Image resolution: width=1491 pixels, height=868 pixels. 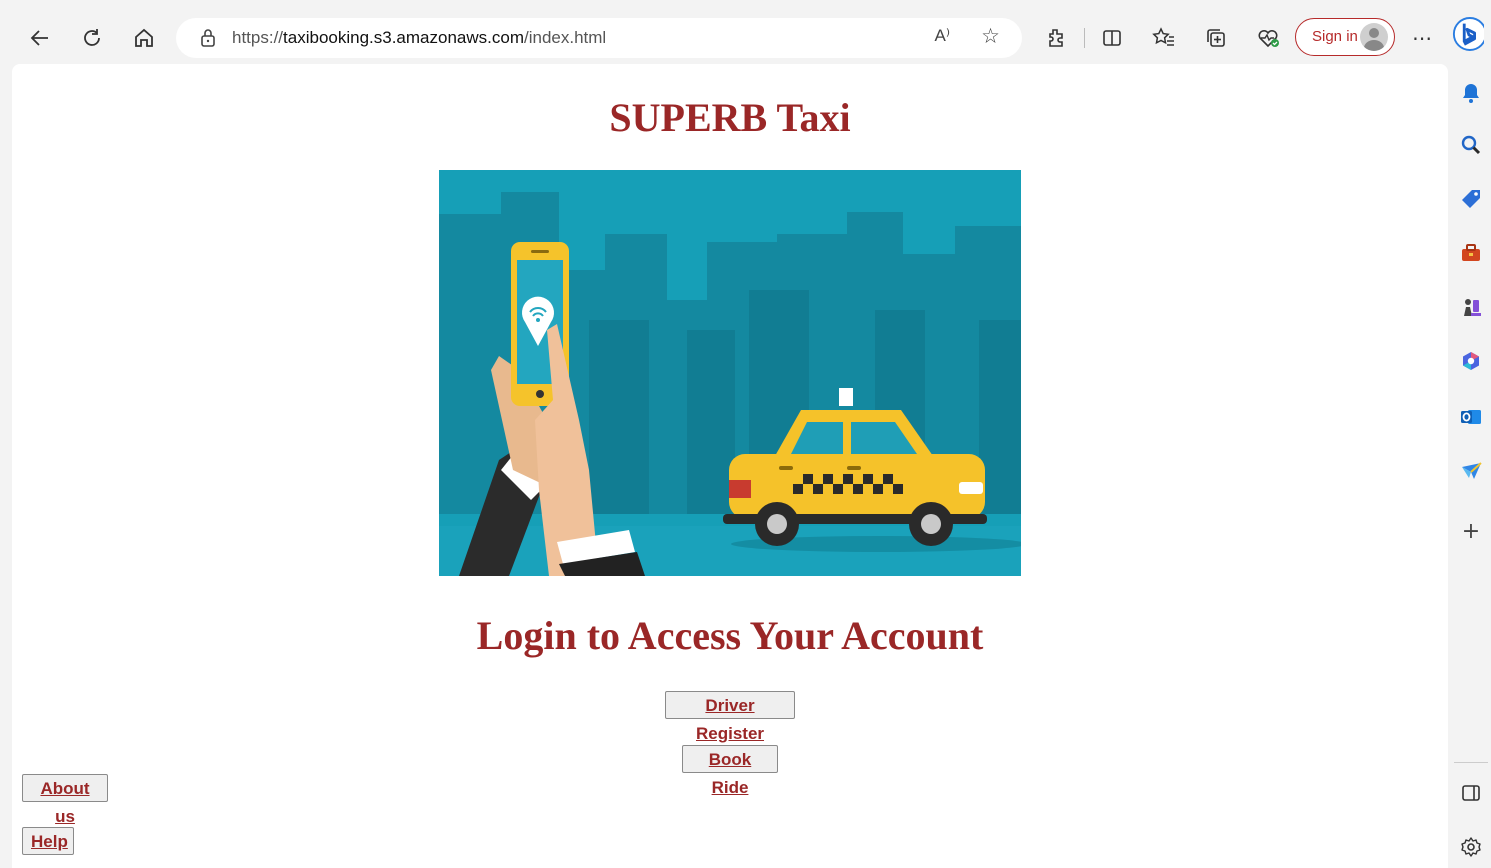 What do you see at coordinates (65, 800) in the screenshot?
I see `about-us-button: About us` at bounding box center [65, 800].